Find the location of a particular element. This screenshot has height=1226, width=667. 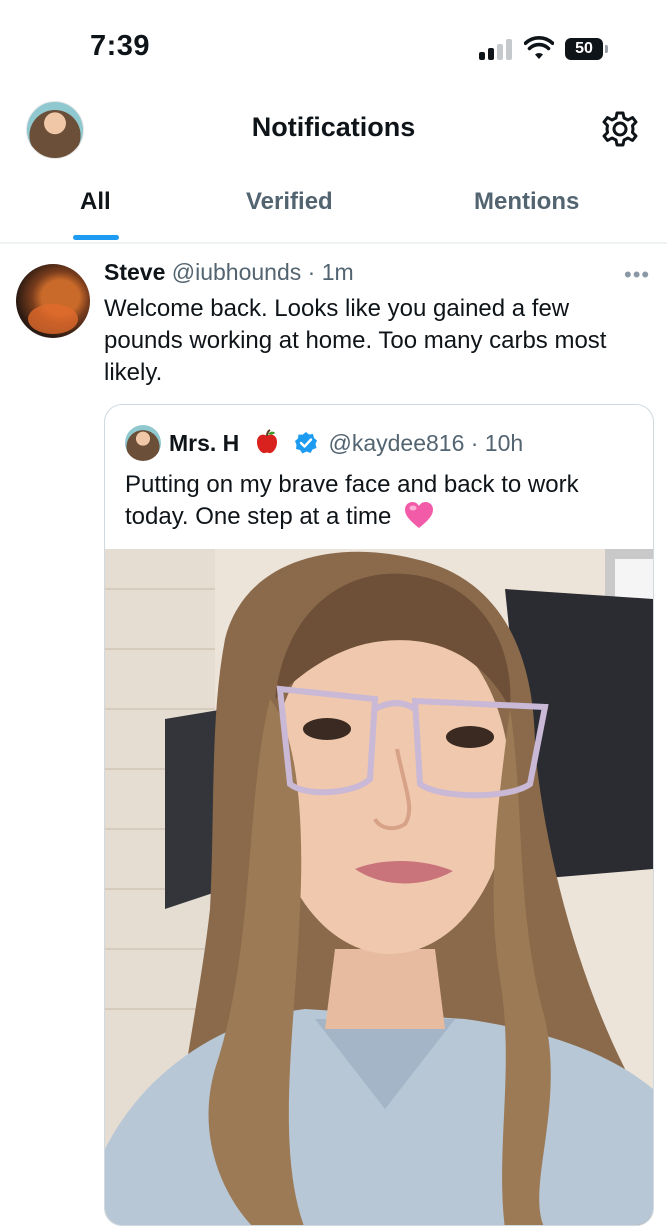

verified-badge-icon is located at coordinates (306, 443).